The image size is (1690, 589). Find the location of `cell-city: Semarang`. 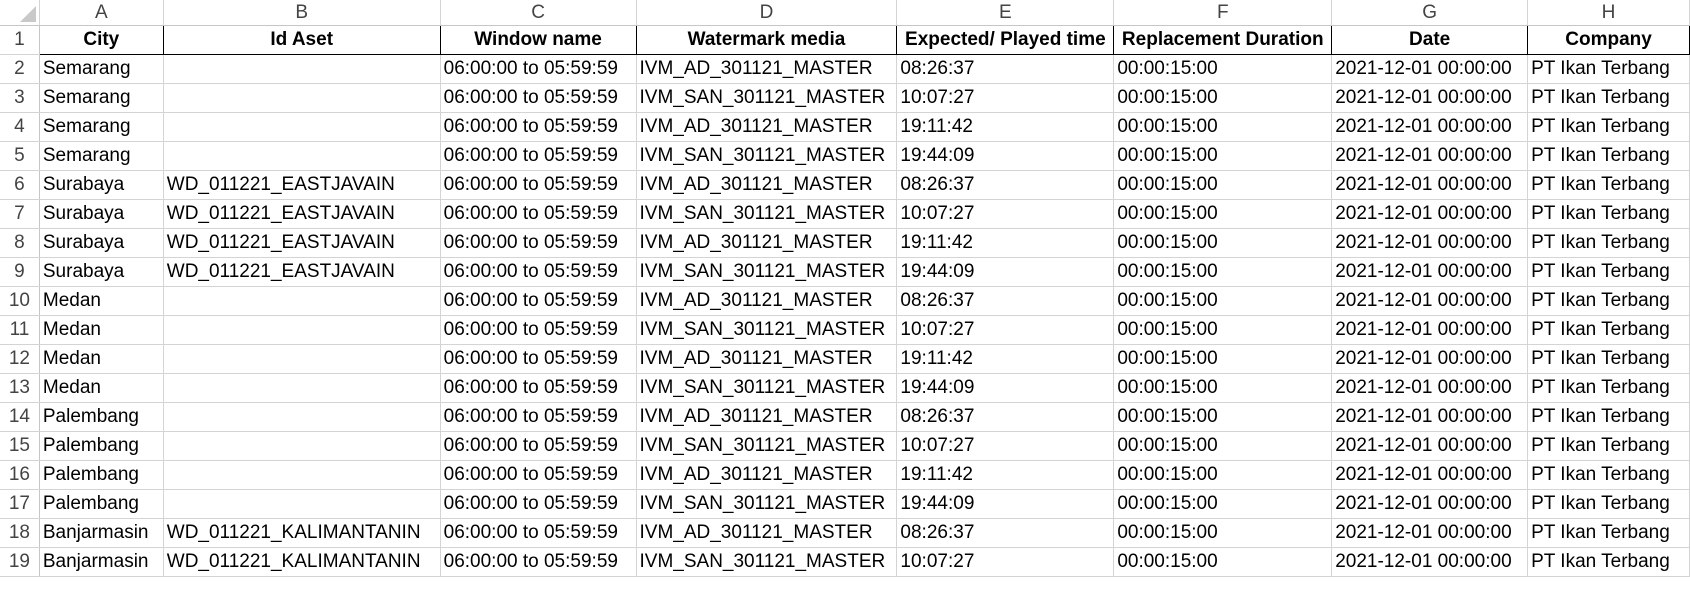

cell-city: Semarang is located at coordinates (101, 156).